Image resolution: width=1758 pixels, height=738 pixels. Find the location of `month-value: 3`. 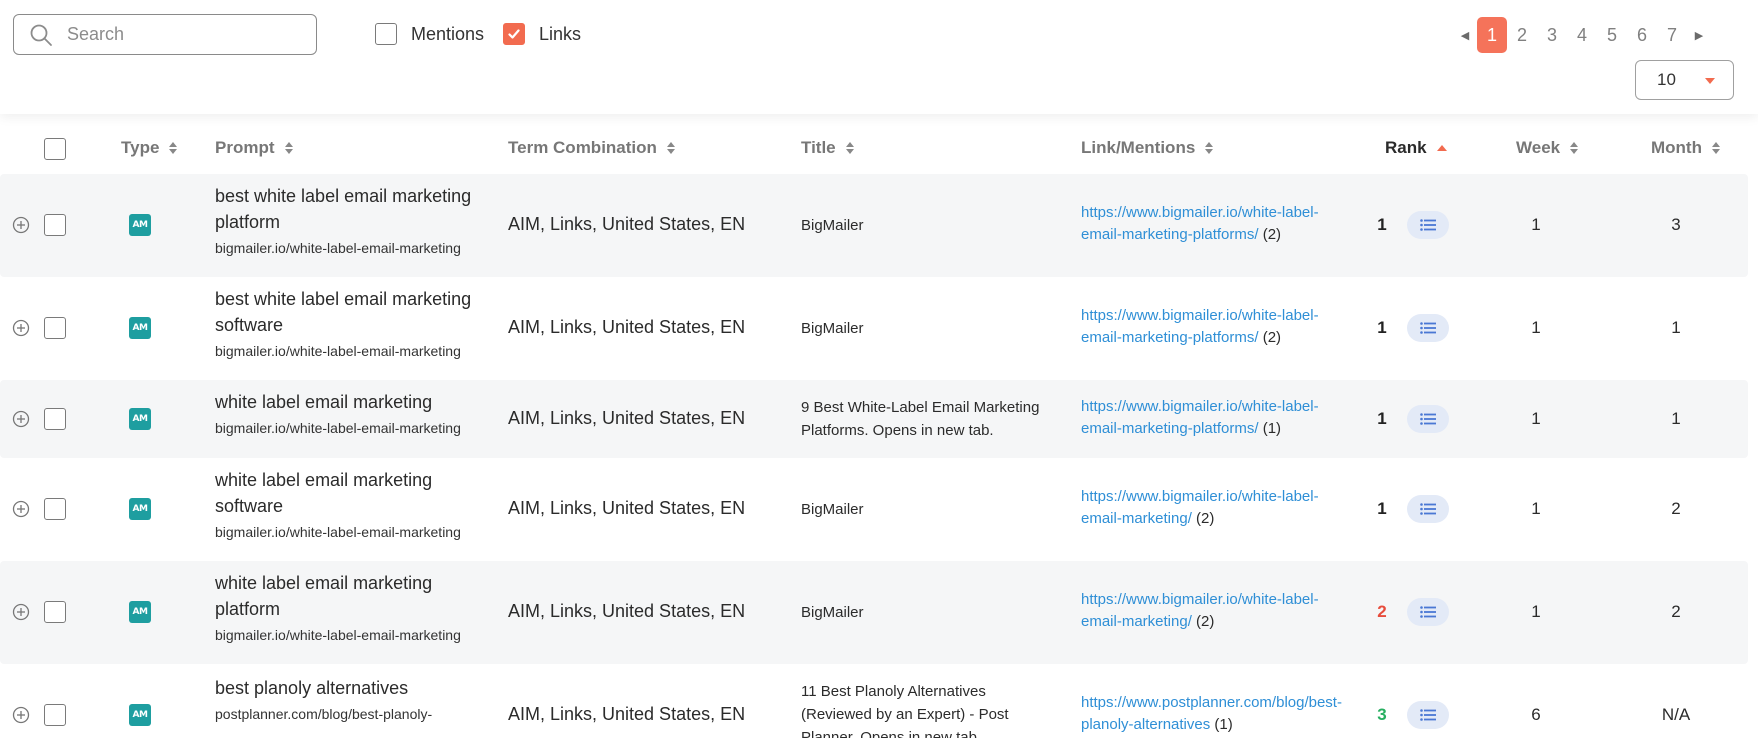

month-value: 3 is located at coordinates (1676, 224).